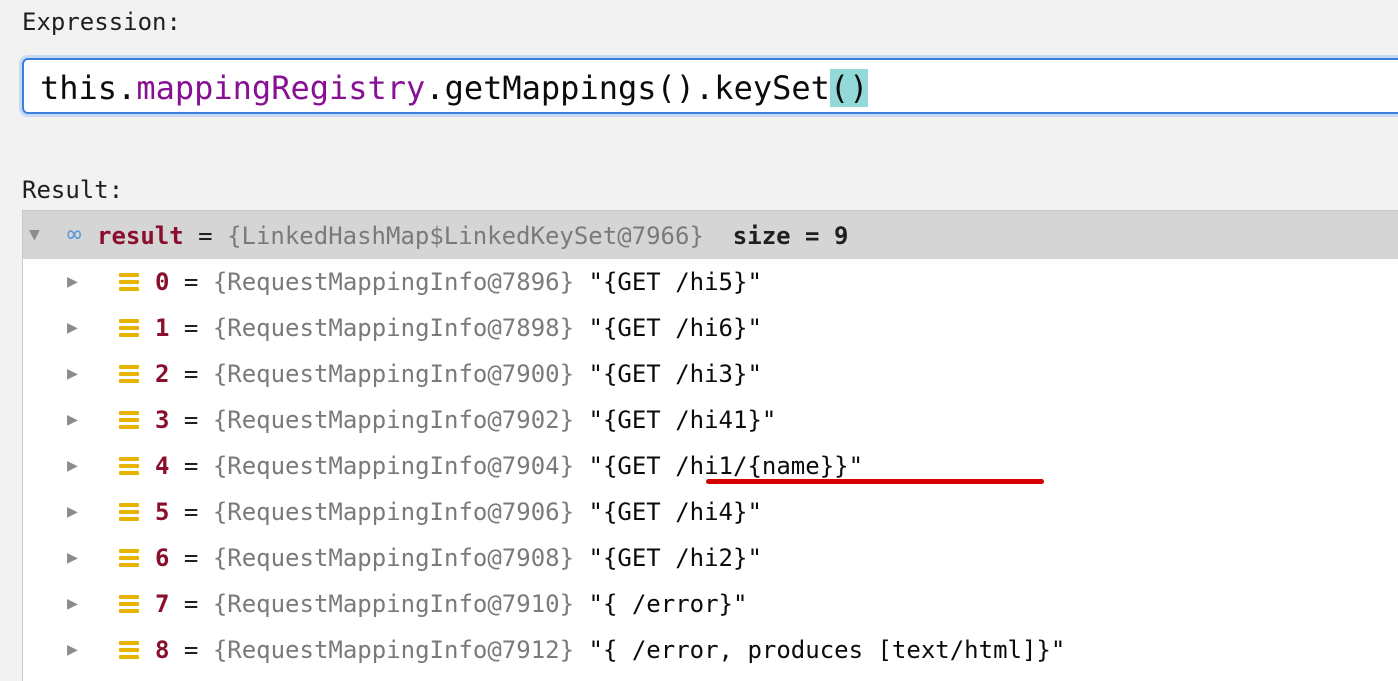  Describe the element at coordinates (162, 604) in the screenshot. I see `row-index: 7` at that location.